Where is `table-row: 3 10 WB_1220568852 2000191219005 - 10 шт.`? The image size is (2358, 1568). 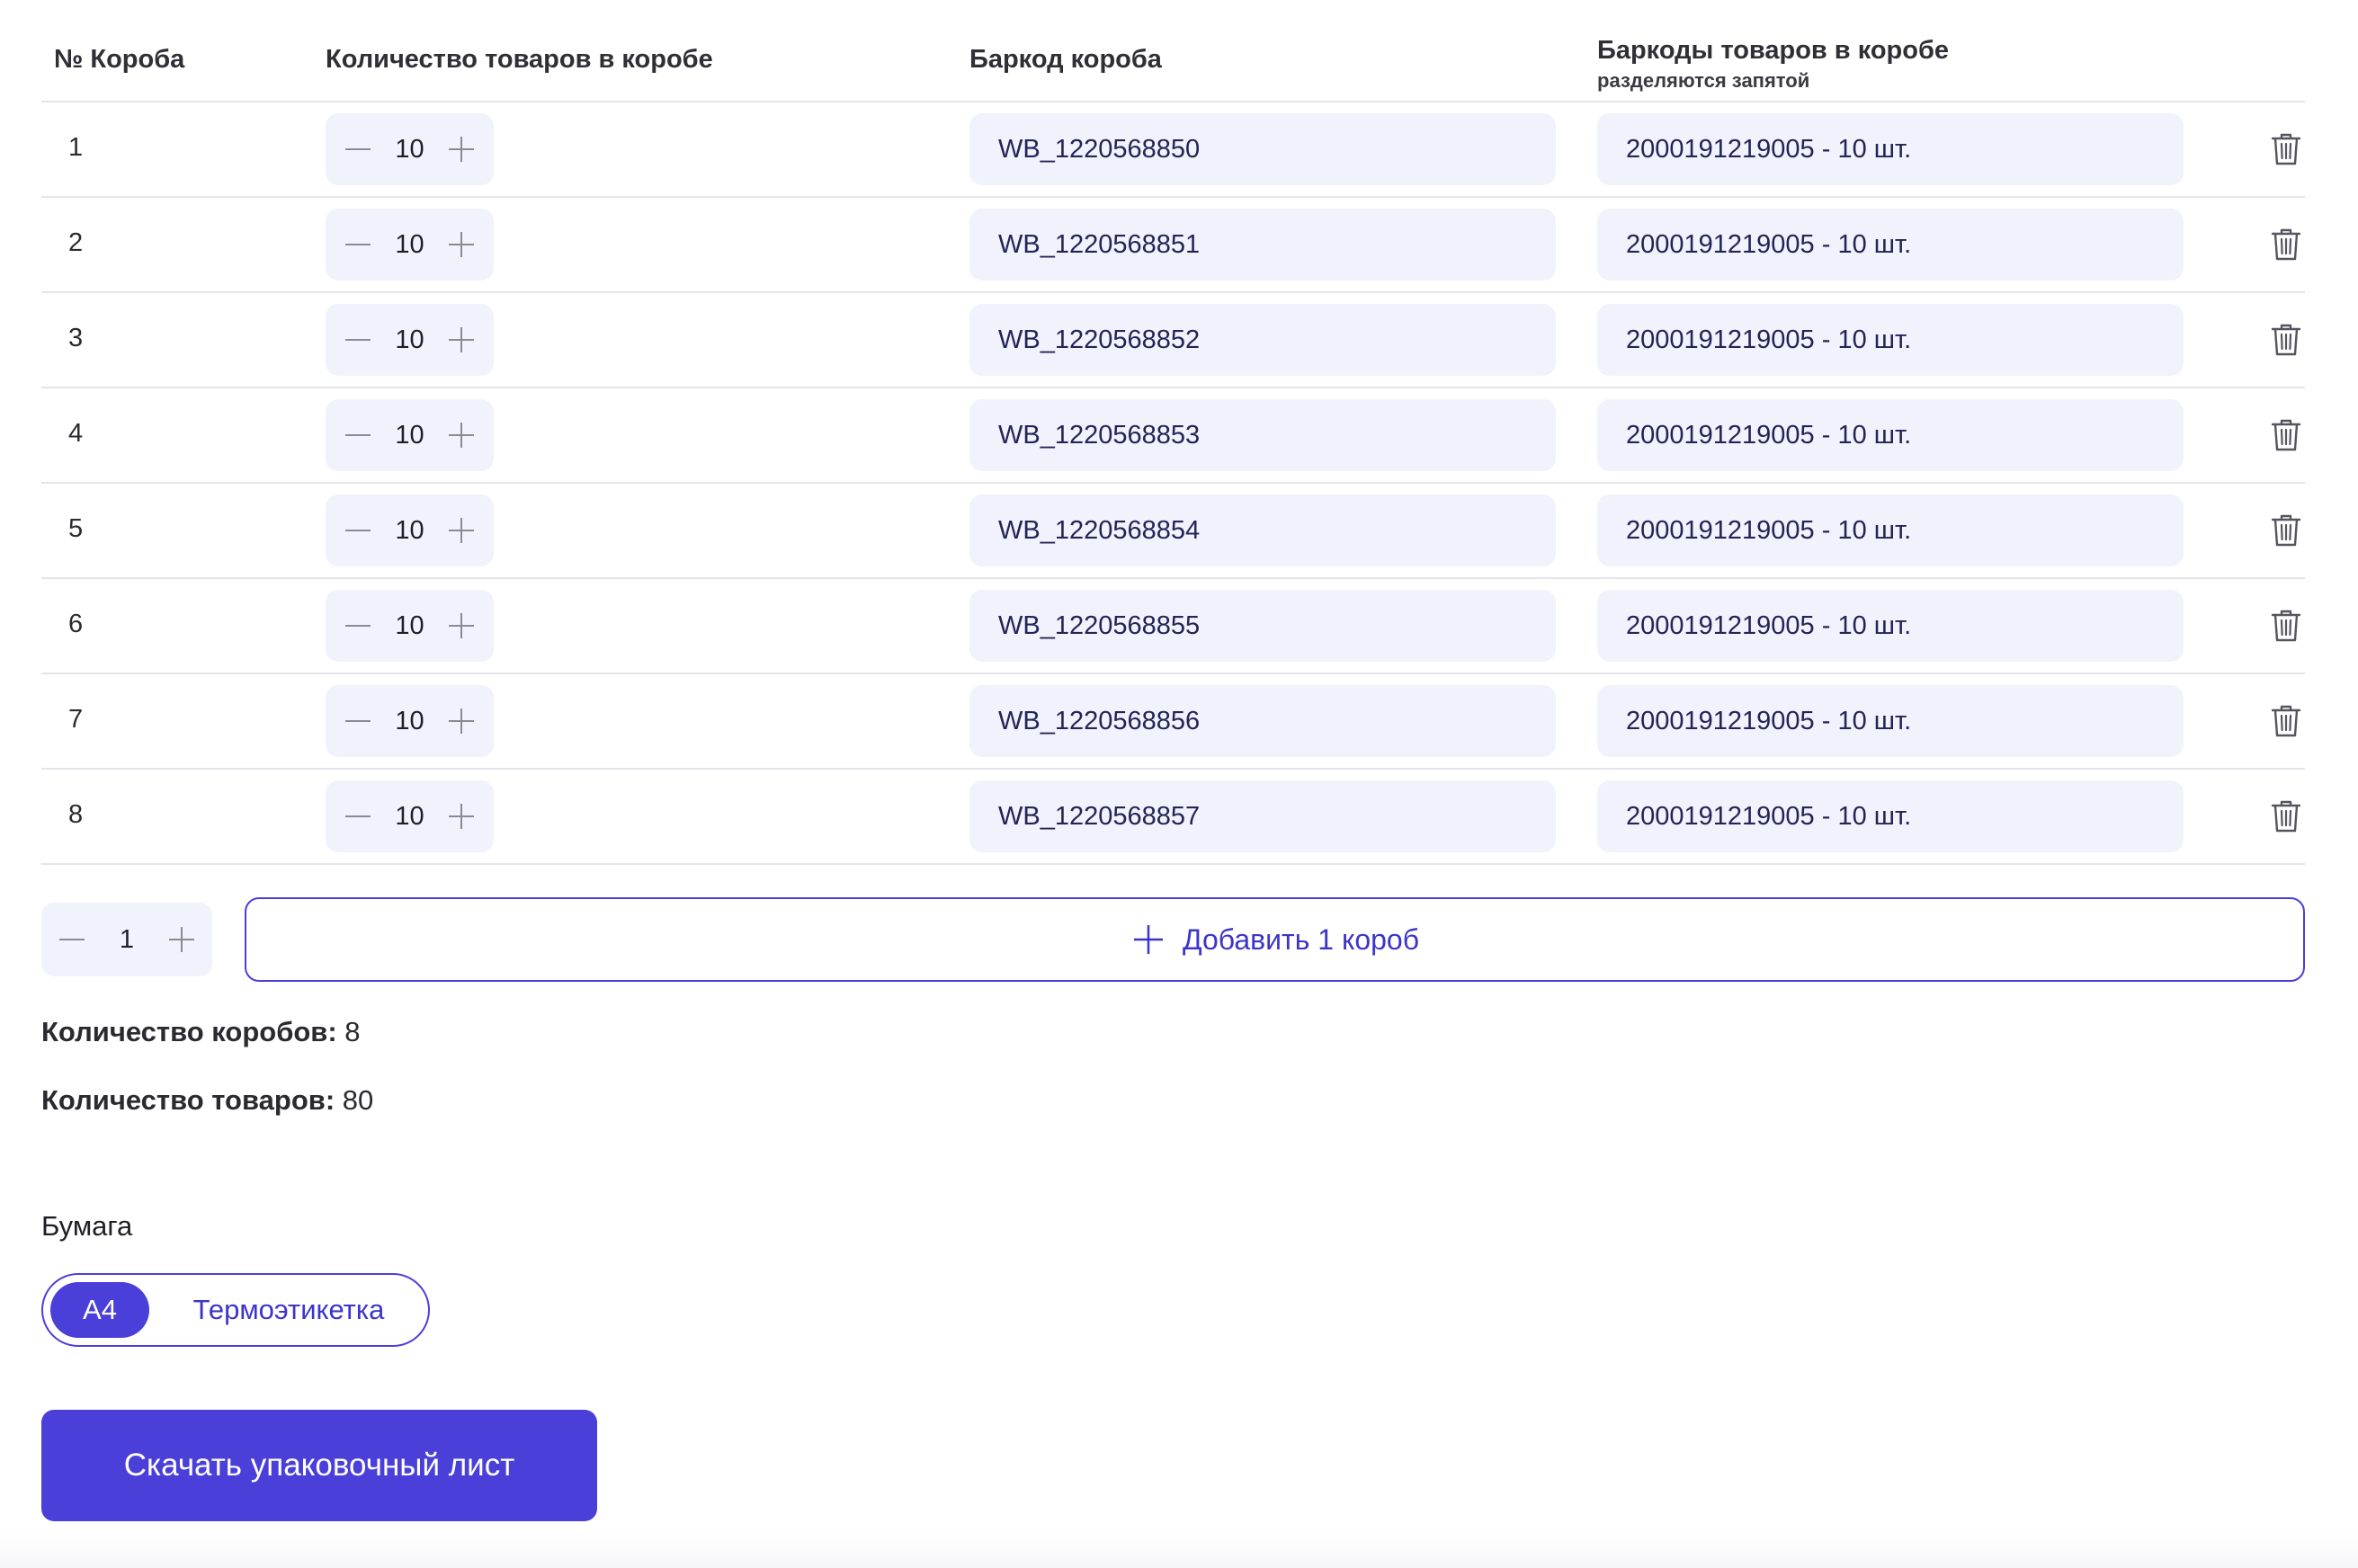 table-row: 3 10 WB_1220568852 2000191219005 - 10 шт. is located at coordinates (1173, 340).